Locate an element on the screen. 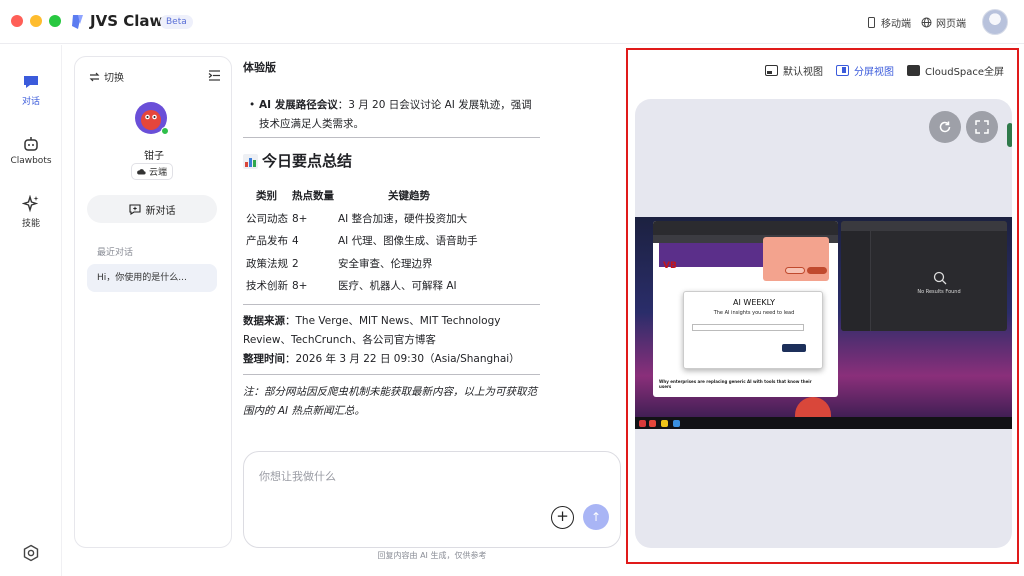 The height and width of the screenshot is (576, 1024). newsletter-submit-button is located at coordinates (794, 348).